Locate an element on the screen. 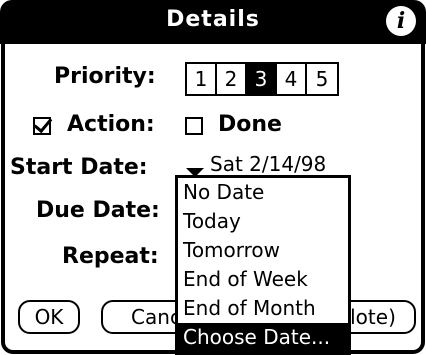 This screenshot has width=426, height=355. start-date-value: Sat 2/14/98 is located at coordinates (268, 164).